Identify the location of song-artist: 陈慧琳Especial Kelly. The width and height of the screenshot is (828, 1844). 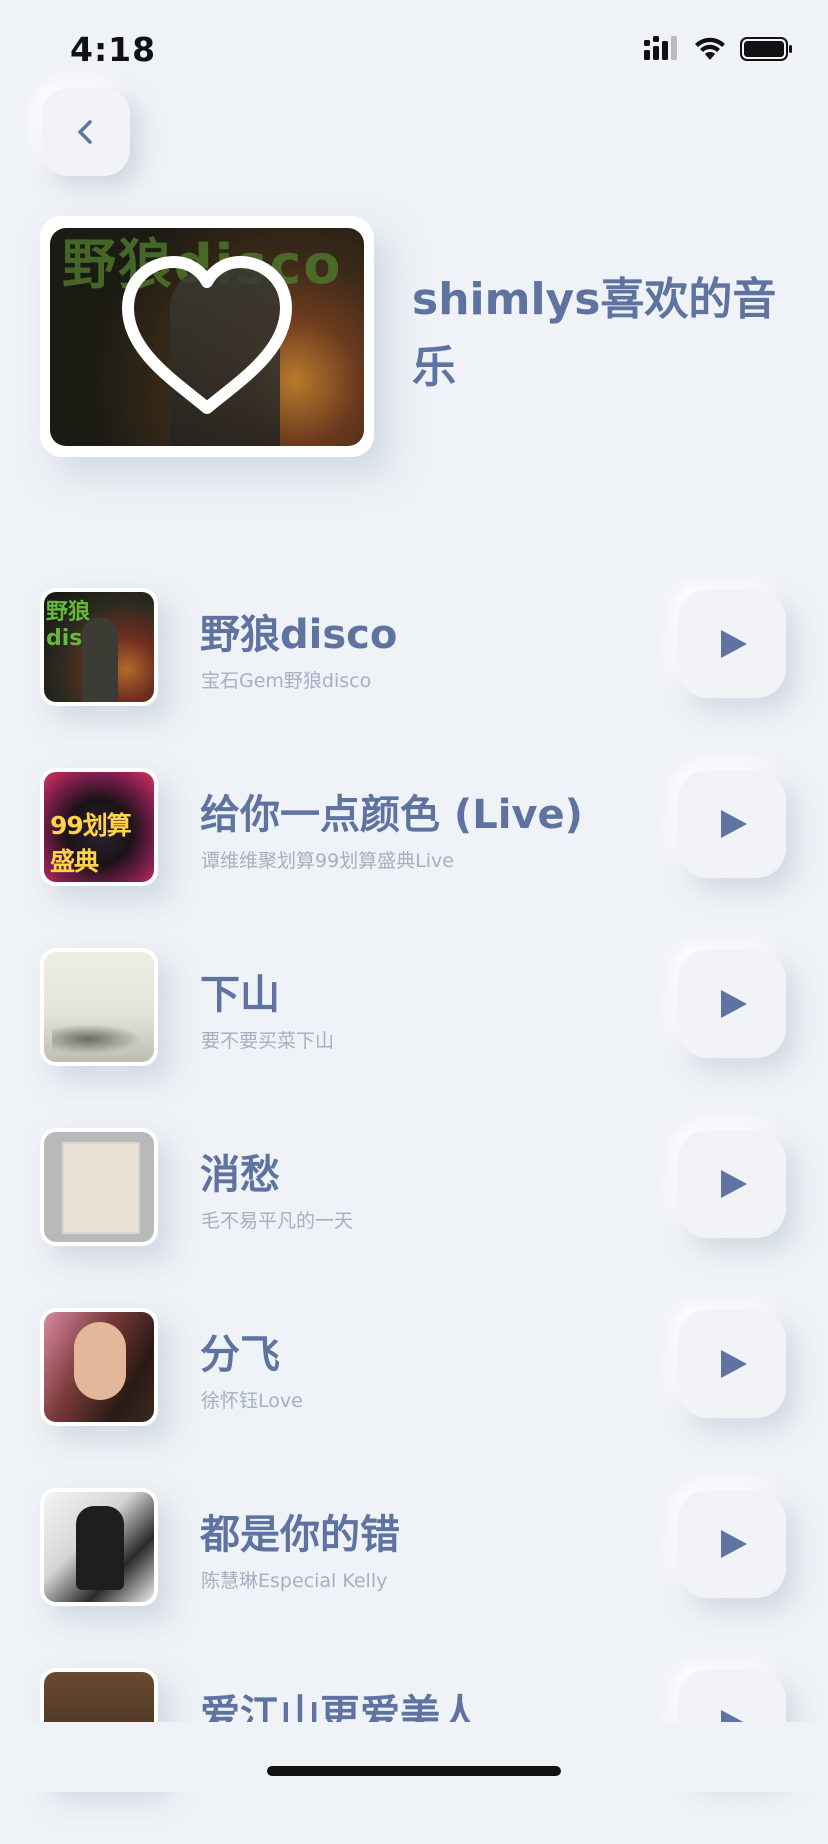
(294, 1581).